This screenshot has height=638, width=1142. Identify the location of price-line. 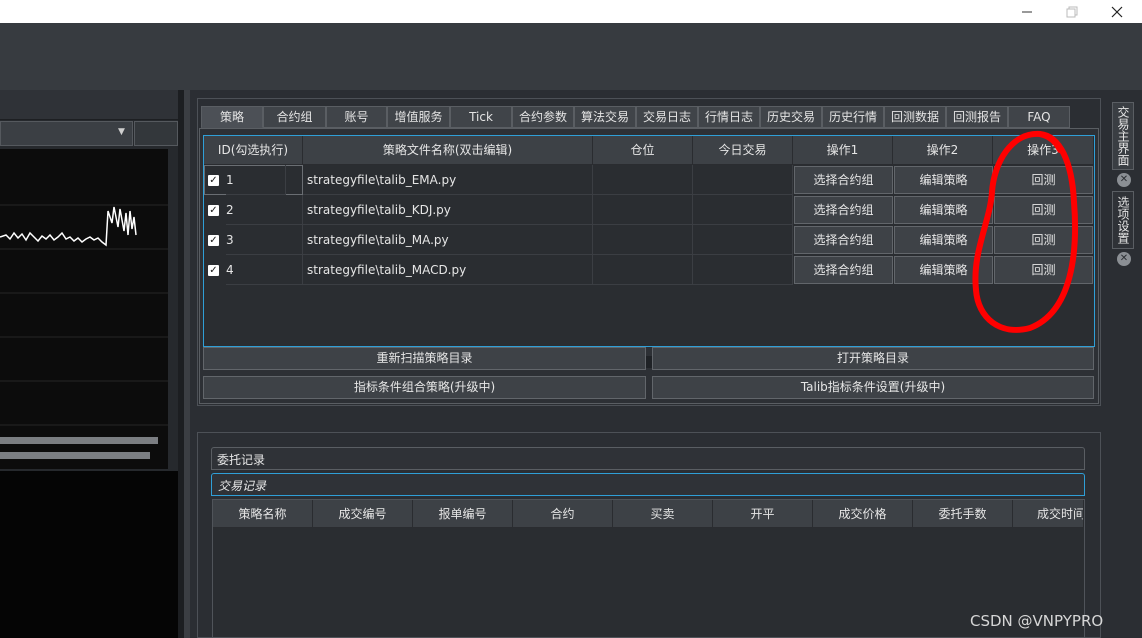
(68, 226).